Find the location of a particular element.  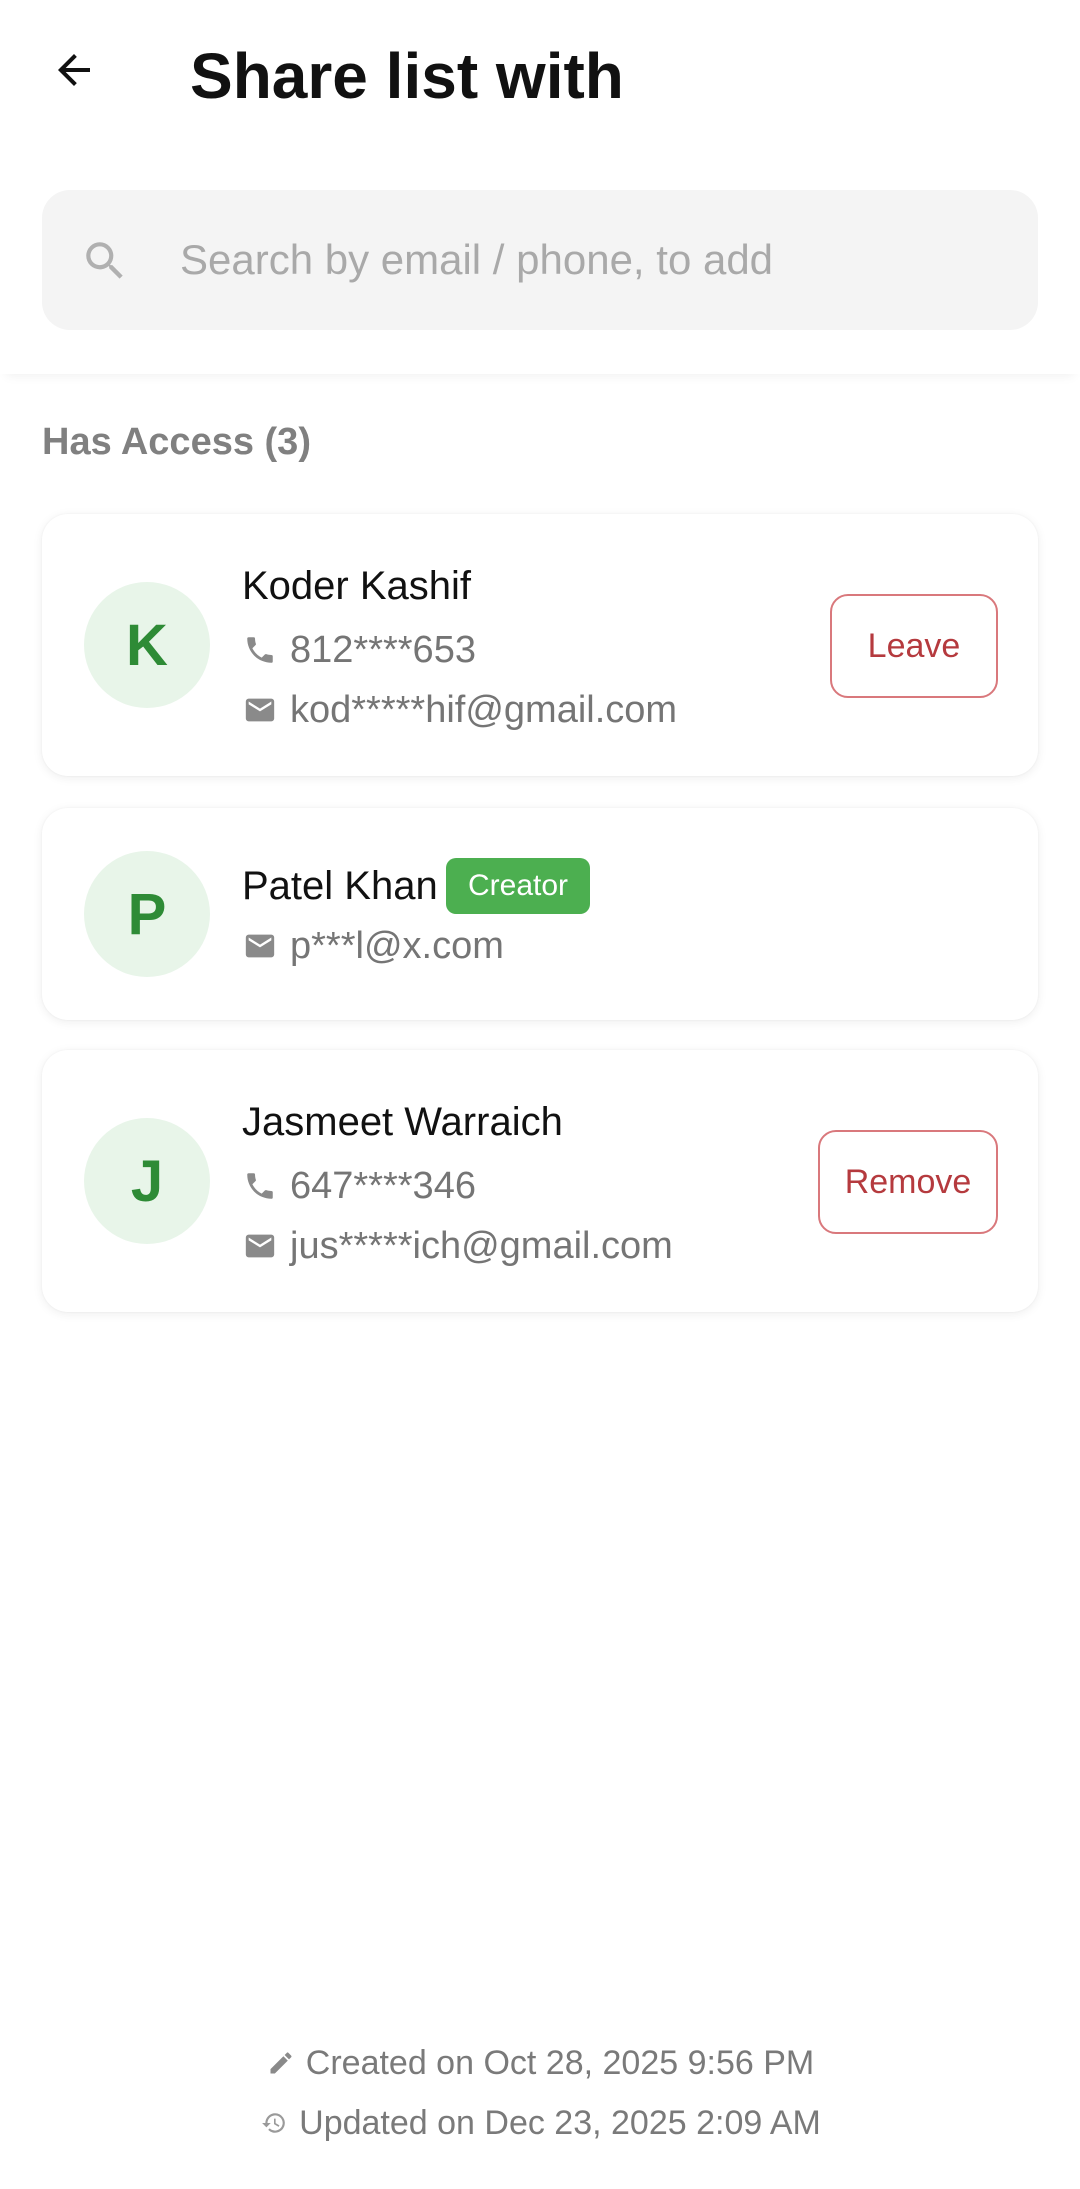

avatar: J is located at coordinates (147, 1181).